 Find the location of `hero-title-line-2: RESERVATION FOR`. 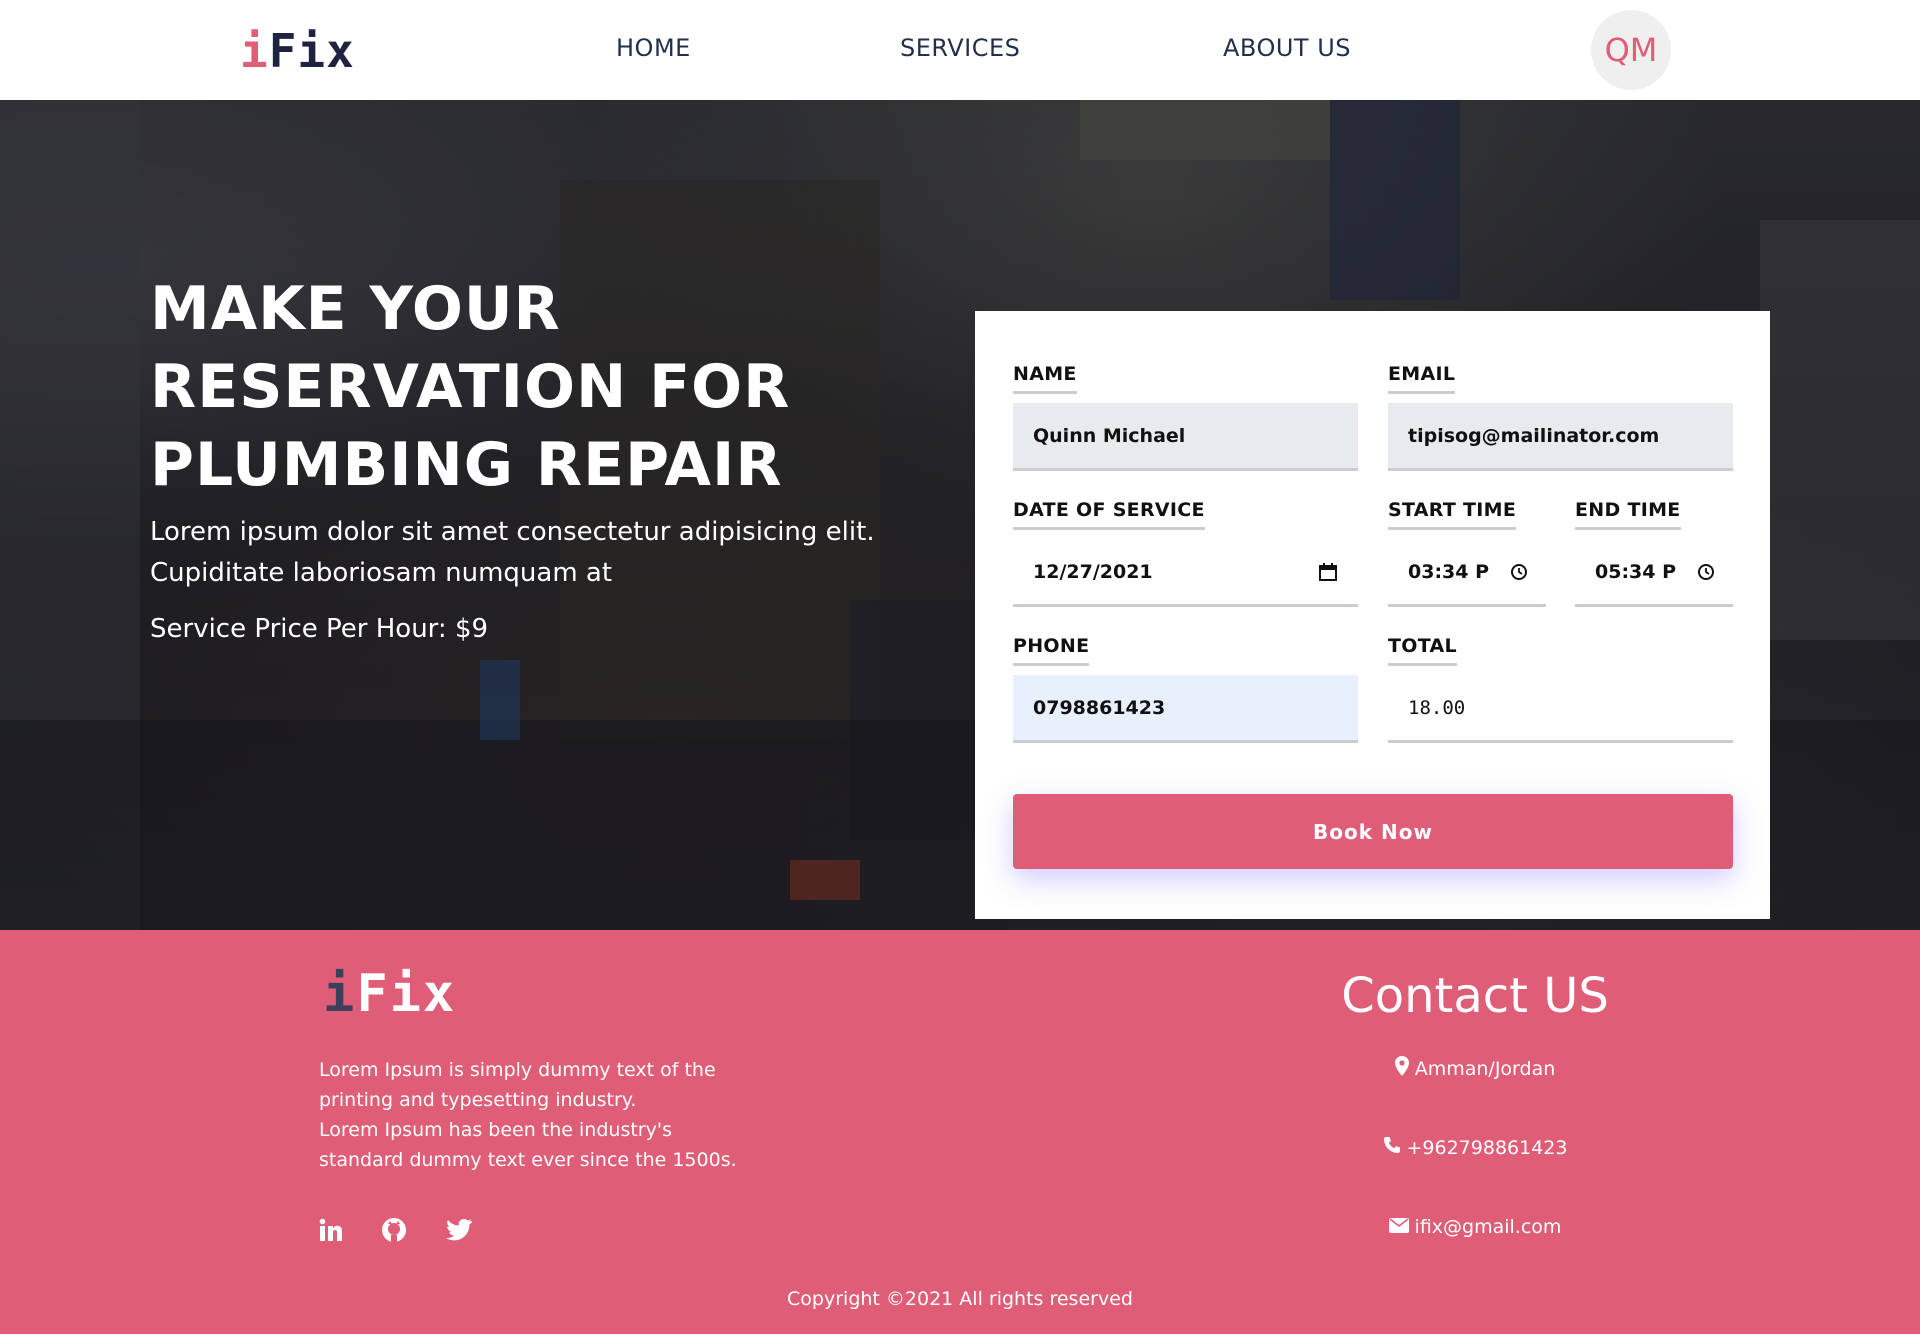

hero-title-line-2: RESERVATION FOR is located at coordinates (470, 387).